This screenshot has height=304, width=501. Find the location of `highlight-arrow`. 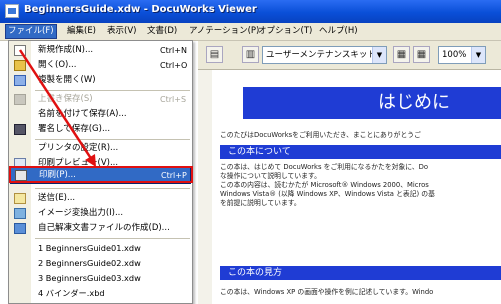

highlight-arrow is located at coordinates (57, 108).